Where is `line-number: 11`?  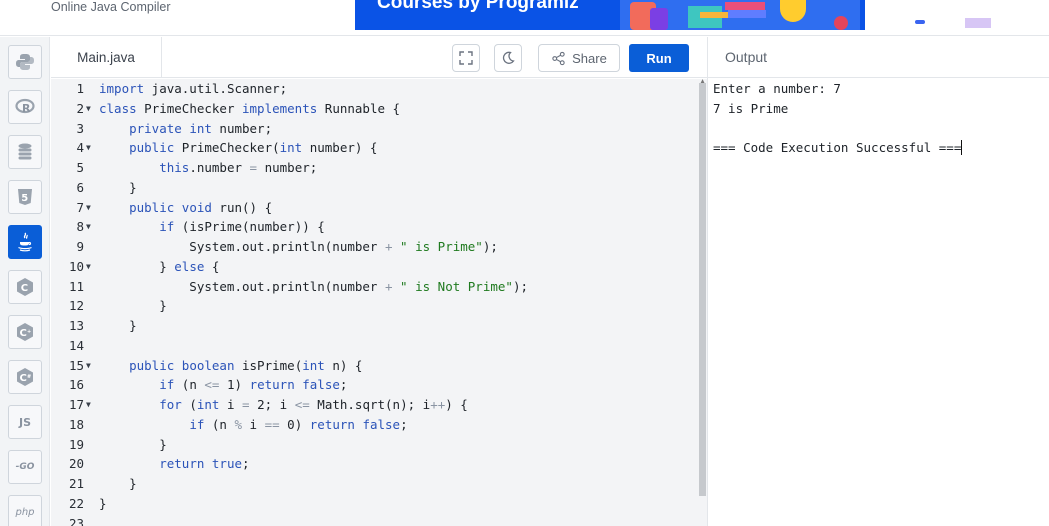 line-number: 11 is located at coordinates (76, 286).